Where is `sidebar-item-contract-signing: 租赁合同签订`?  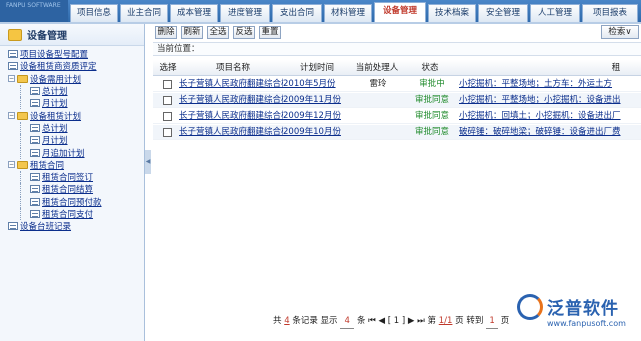 sidebar-item-contract-signing: 租赁合同签订 is located at coordinates (72, 177).